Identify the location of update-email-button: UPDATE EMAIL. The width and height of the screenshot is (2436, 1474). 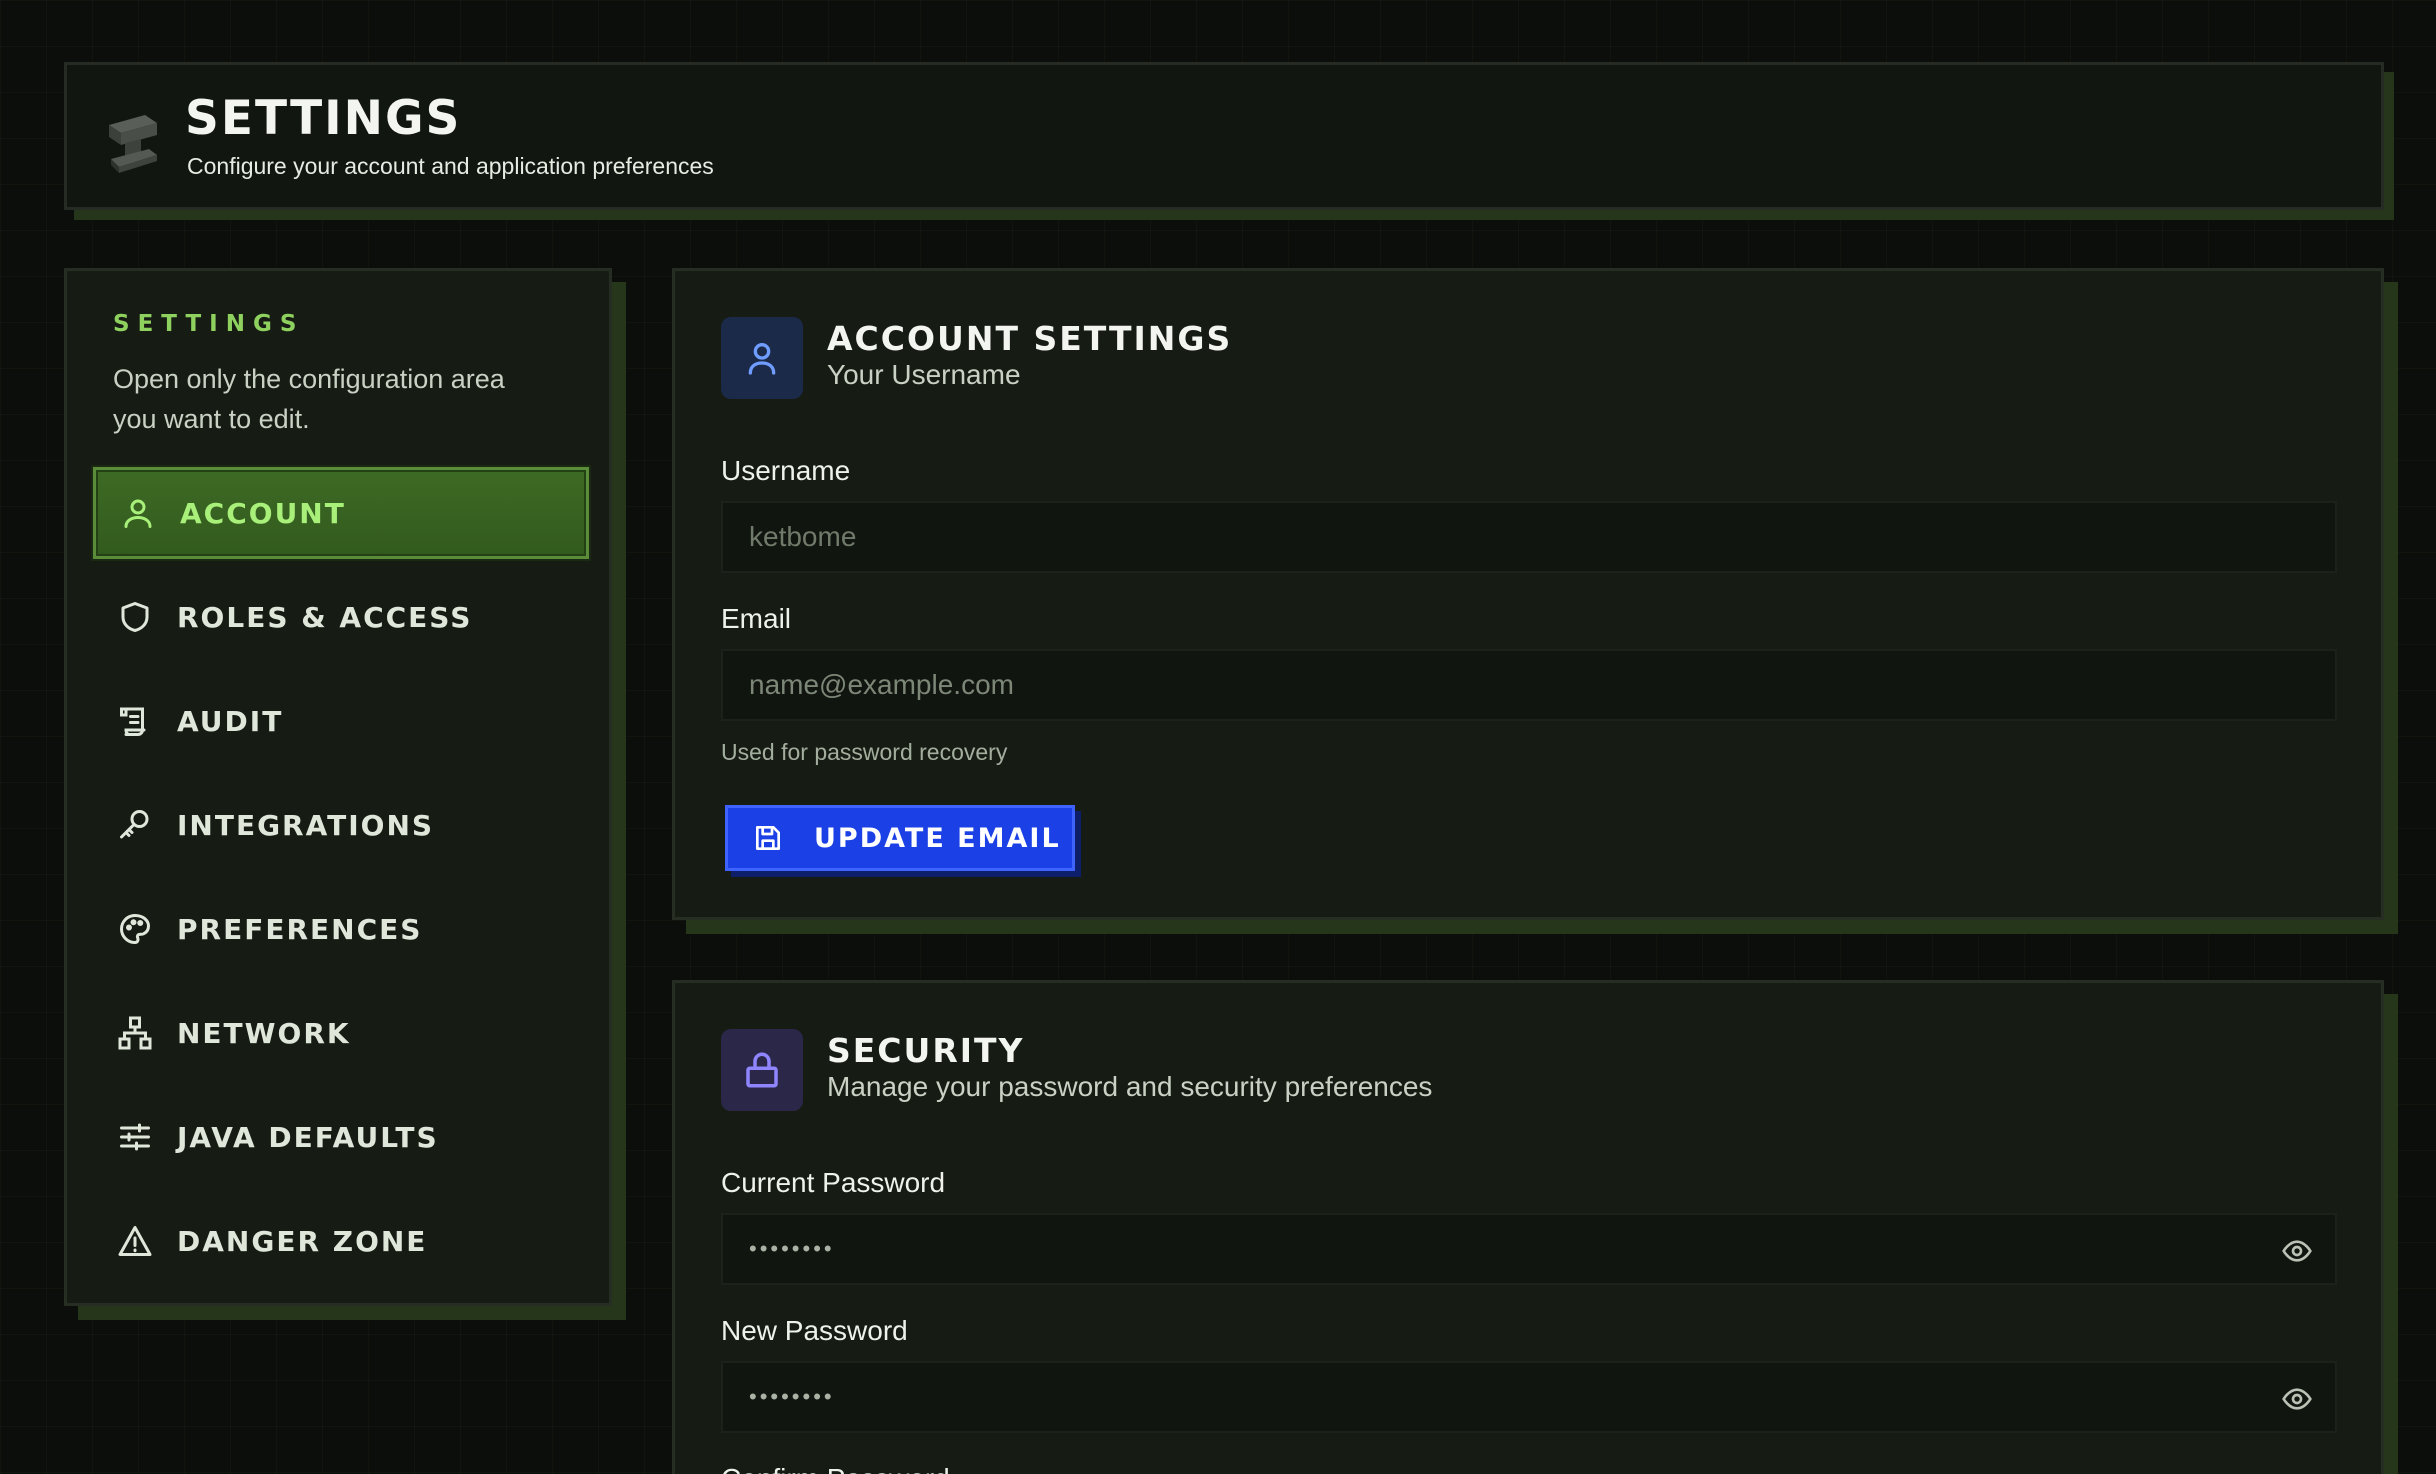
(900, 838).